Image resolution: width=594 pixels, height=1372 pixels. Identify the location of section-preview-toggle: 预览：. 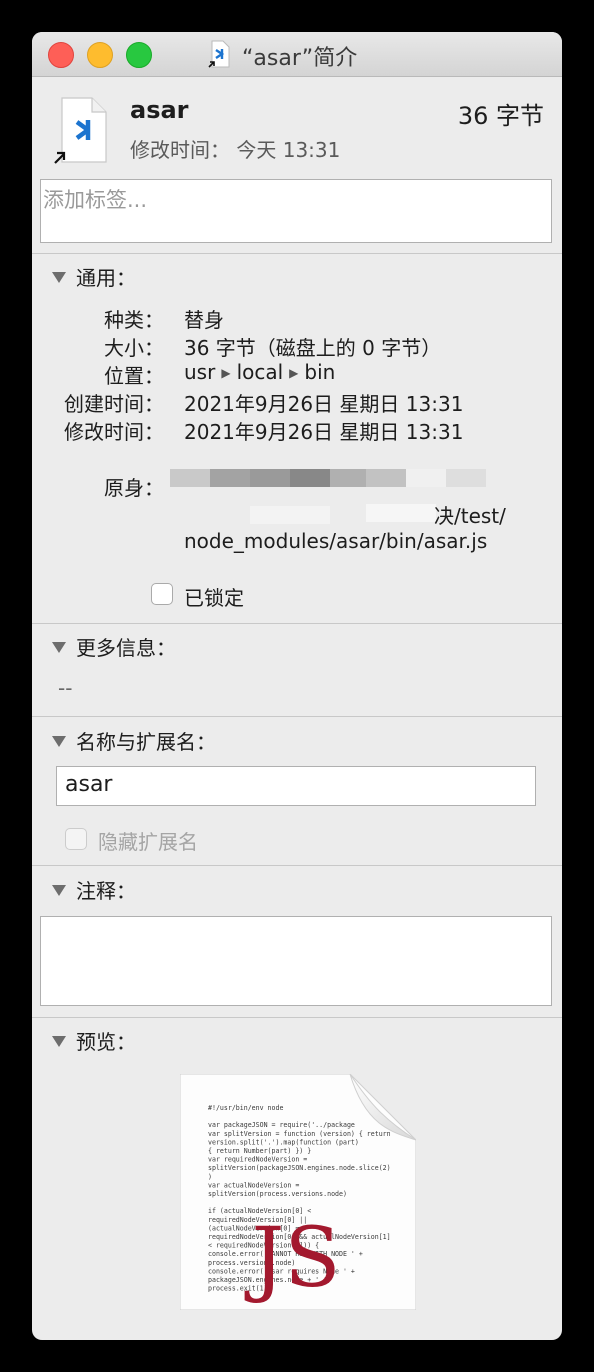
(94, 1040).